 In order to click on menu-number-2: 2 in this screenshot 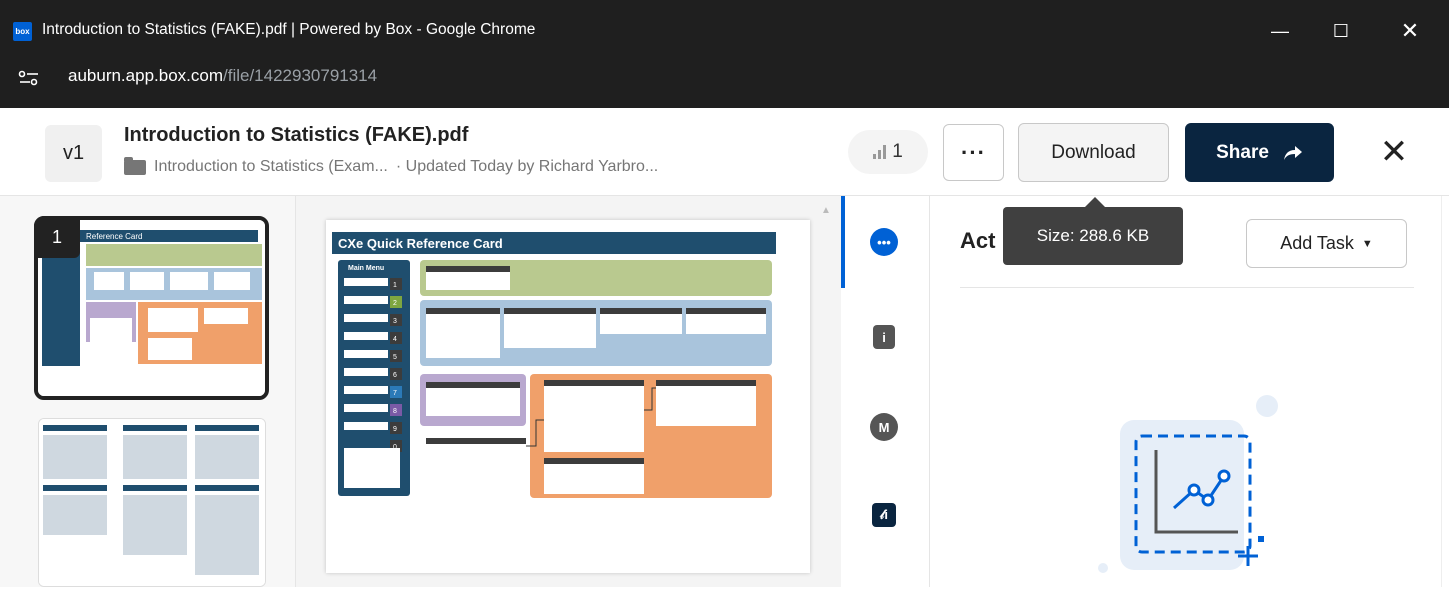, I will do `click(395, 303)`.